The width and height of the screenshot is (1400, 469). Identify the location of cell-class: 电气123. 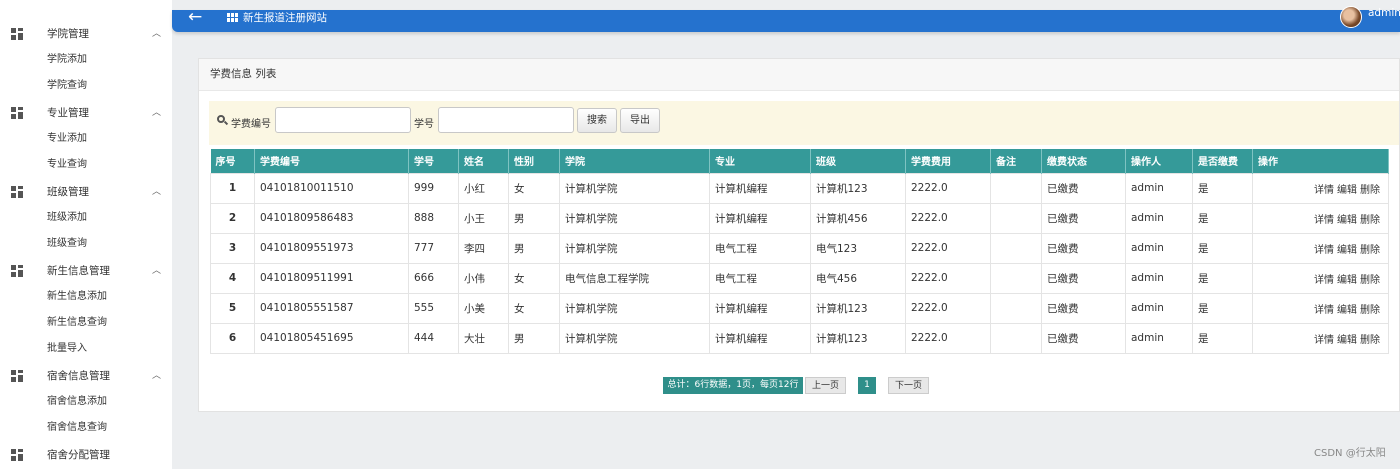
(858, 248).